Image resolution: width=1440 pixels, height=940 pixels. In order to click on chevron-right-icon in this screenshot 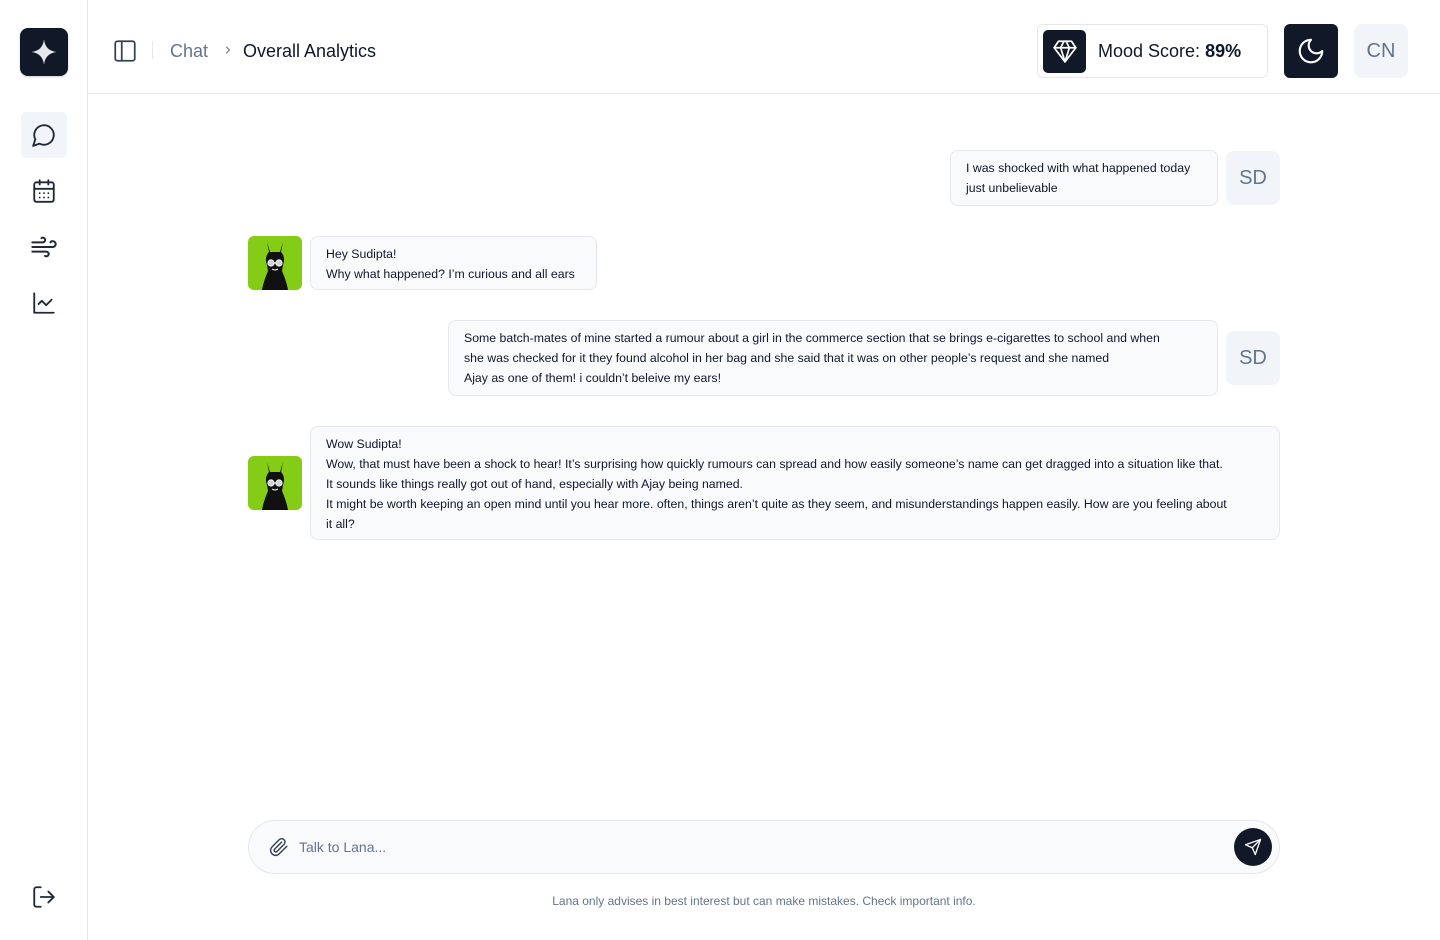, I will do `click(228, 50)`.